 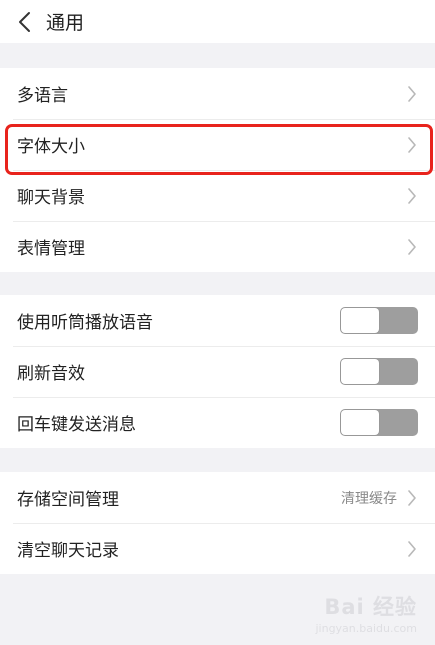 What do you see at coordinates (217, 93) in the screenshot?
I see `row-multi-language: 多语言` at bounding box center [217, 93].